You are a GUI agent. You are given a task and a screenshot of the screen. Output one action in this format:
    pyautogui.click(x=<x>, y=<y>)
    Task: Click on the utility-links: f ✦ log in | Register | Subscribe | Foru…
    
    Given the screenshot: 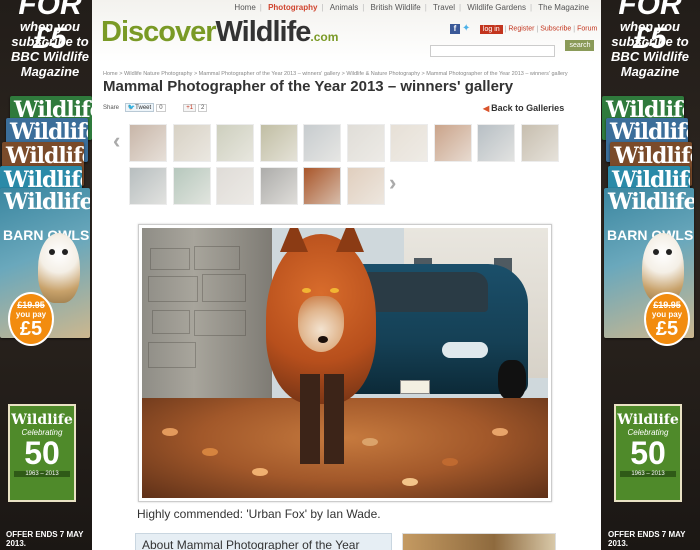 What is the action you would take?
    pyautogui.click(x=523, y=29)
    